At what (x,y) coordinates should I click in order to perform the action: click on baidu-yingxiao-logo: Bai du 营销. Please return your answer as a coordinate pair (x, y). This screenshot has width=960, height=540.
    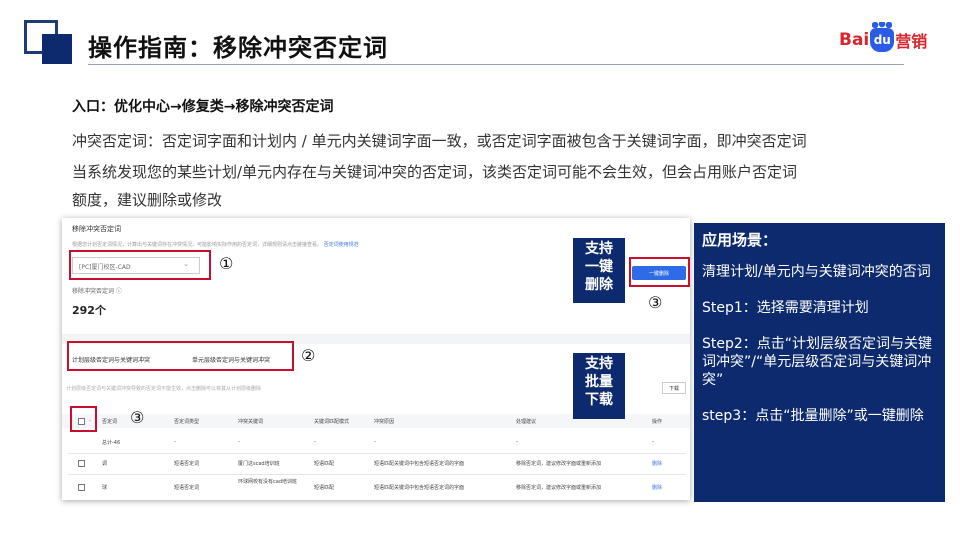
    Looking at the image, I should click on (883, 38).